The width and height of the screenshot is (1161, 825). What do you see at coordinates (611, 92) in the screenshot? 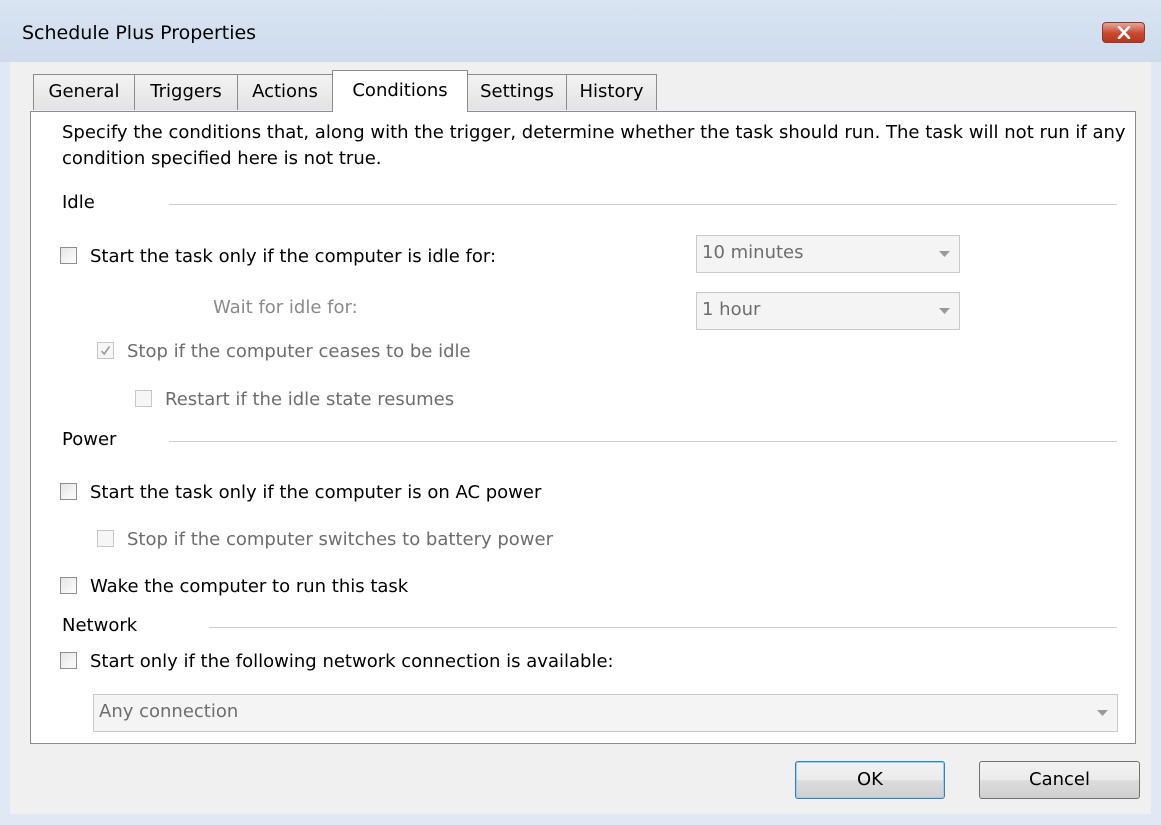
I see `tab-history: History` at bounding box center [611, 92].